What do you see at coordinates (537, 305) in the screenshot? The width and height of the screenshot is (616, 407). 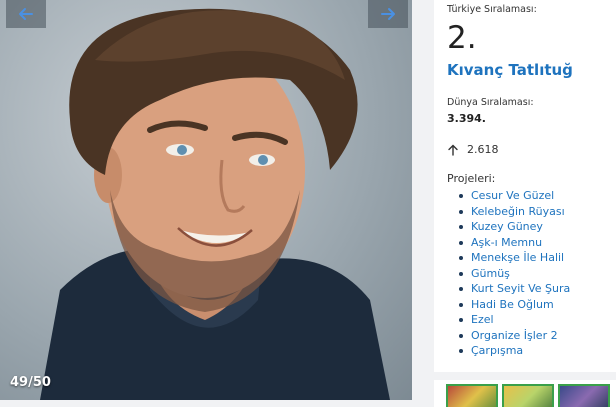 I see `project-link: Hadi Be Oğlum` at bounding box center [537, 305].